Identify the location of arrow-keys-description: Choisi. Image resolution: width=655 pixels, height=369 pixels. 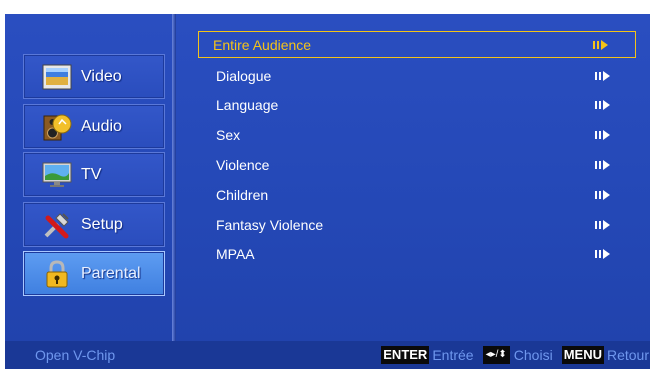
(533, 355).